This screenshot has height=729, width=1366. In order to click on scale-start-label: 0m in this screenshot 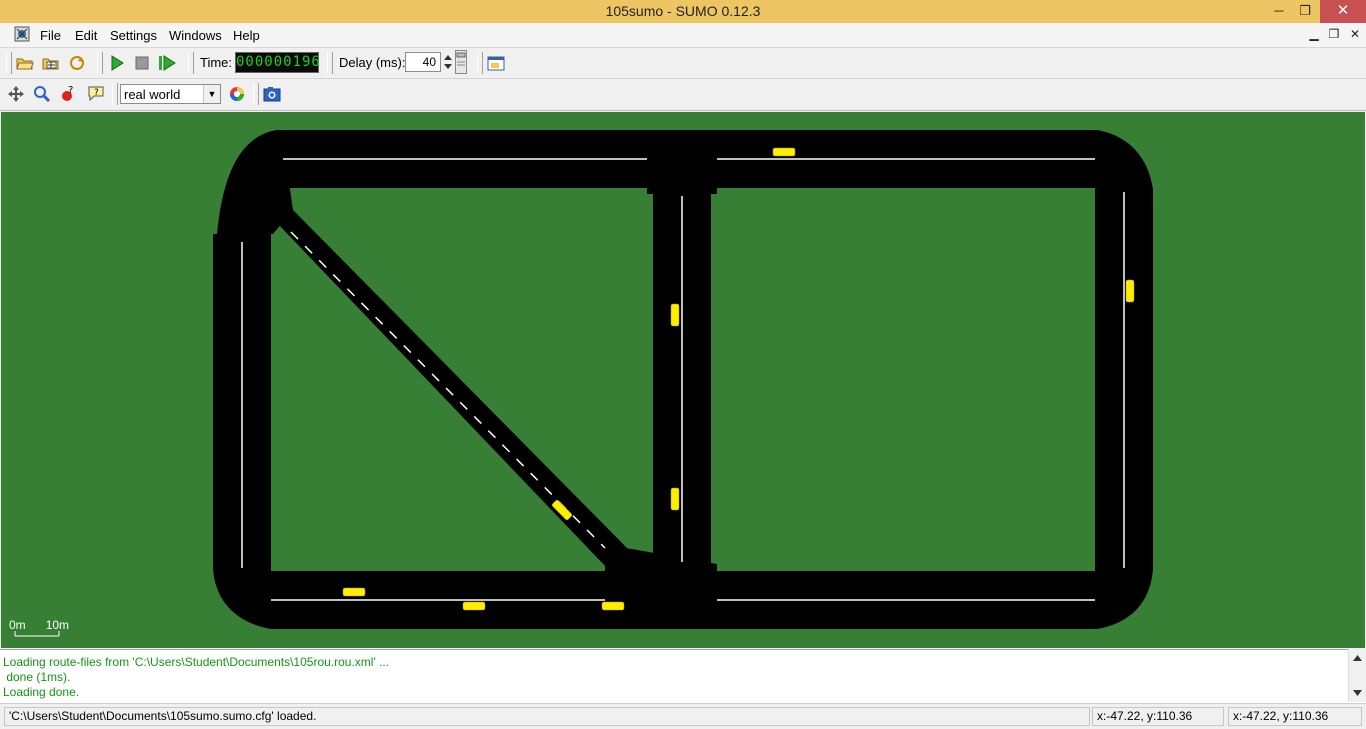, I will do `click(17, 625)`.